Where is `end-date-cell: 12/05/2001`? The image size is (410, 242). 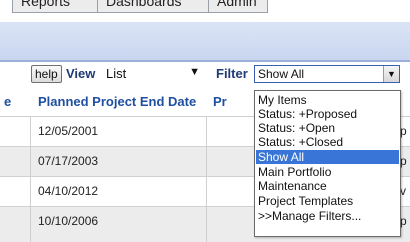 end-date-cell: 12/05/2001 is located at coordinates (68, 131).